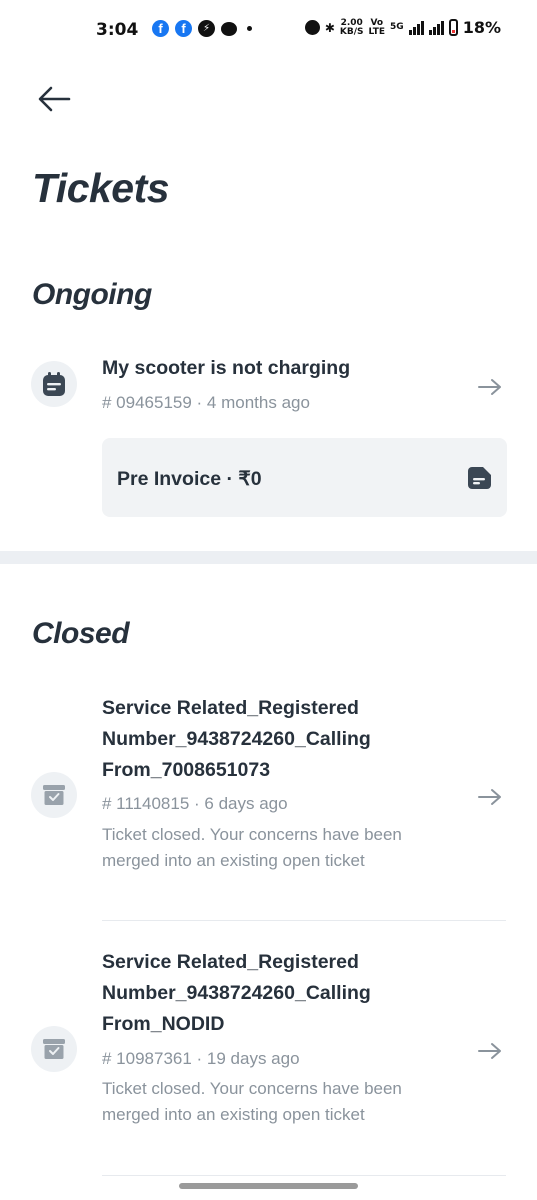  I want to click on arrow-left-icon, so click(54, 99).